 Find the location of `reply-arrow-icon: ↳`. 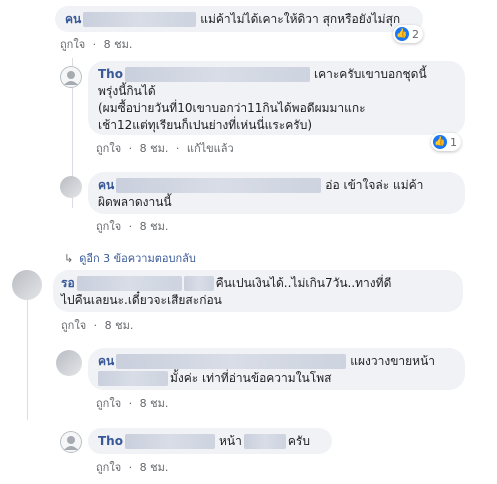

reply-arrow-icon: ↳ is located at coordinates (69, 258).